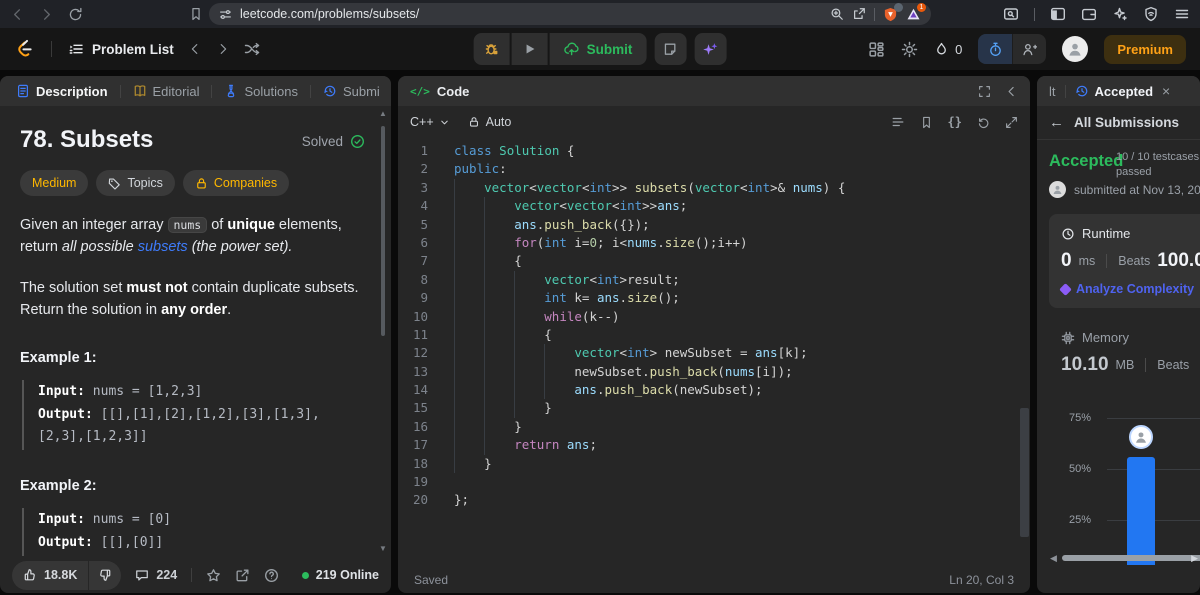 The width and height of the screenshot is (1200, 595). What do you see at coordinates (1057, 189) in the screenshot?
I see `submitter-avatar` at bounding box center [1057, 189].